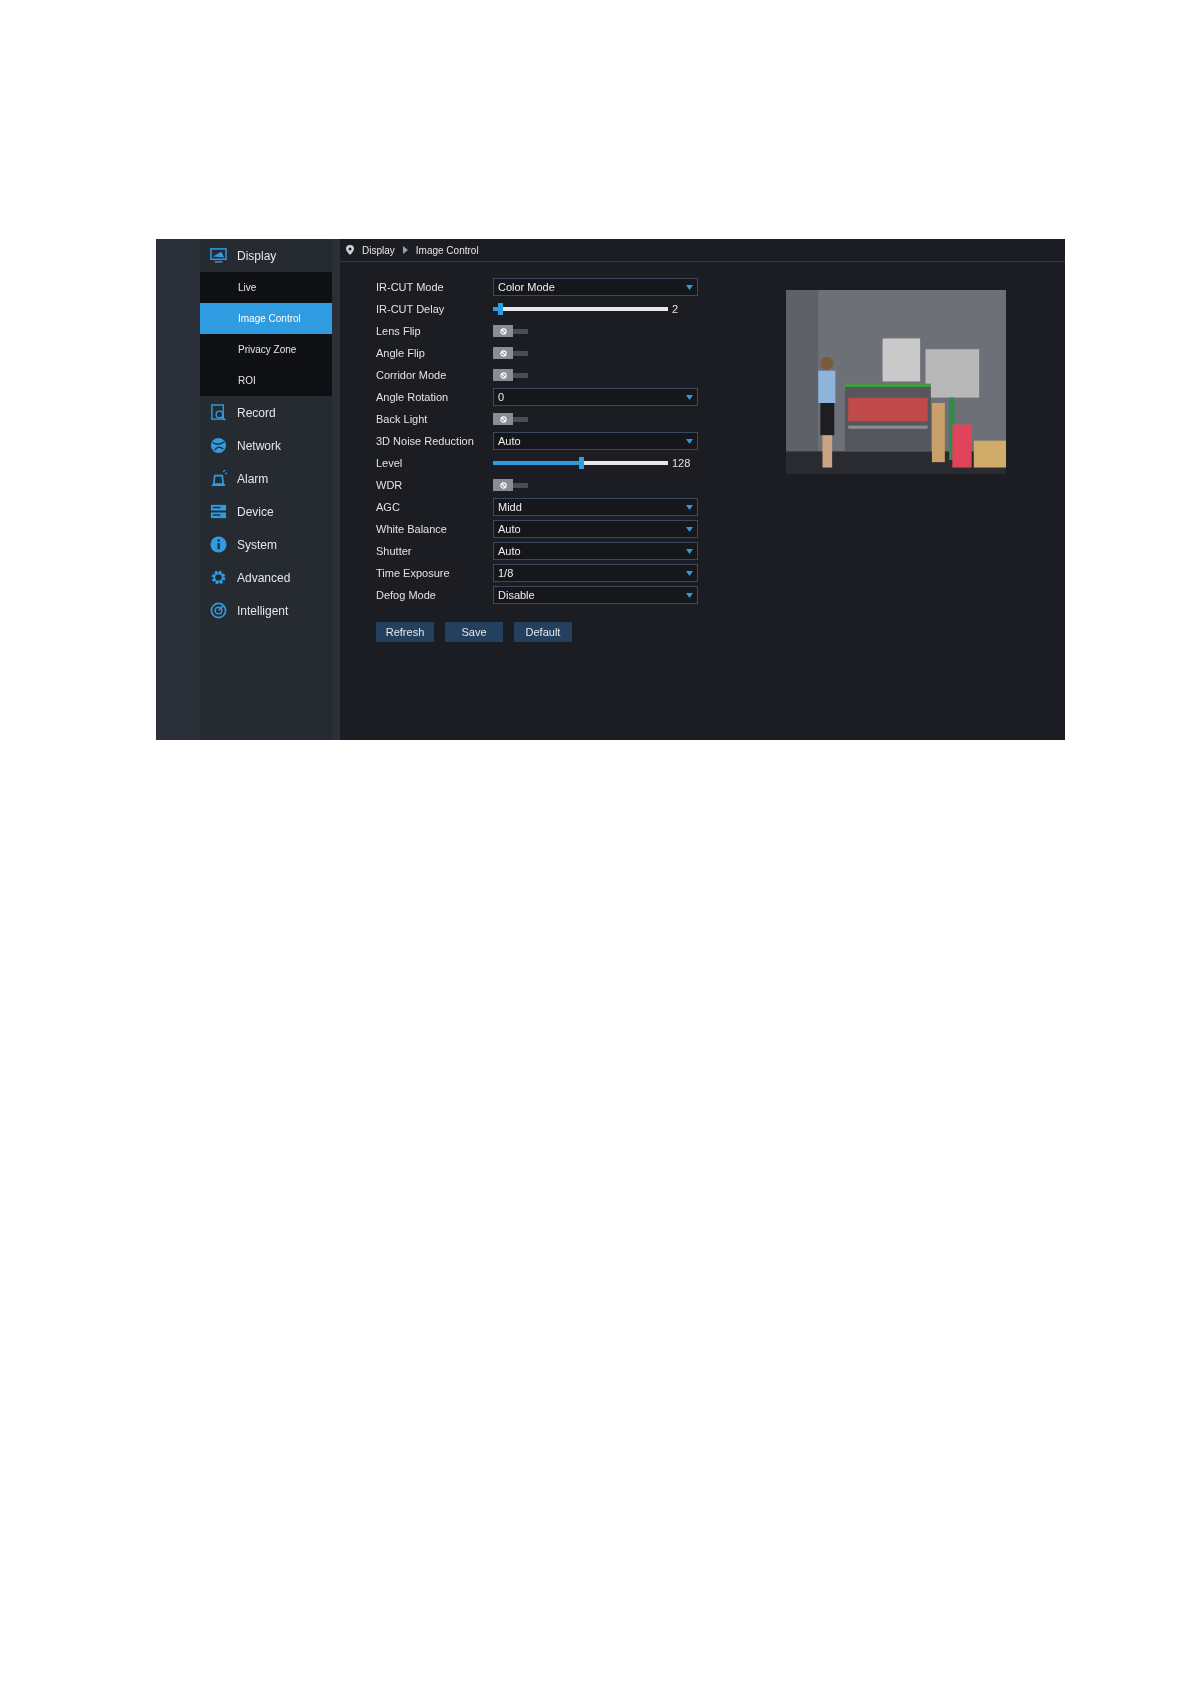 This screenshot has width=1192, height=1685. I want to click on chevron-right-icon, so click(405, 250).